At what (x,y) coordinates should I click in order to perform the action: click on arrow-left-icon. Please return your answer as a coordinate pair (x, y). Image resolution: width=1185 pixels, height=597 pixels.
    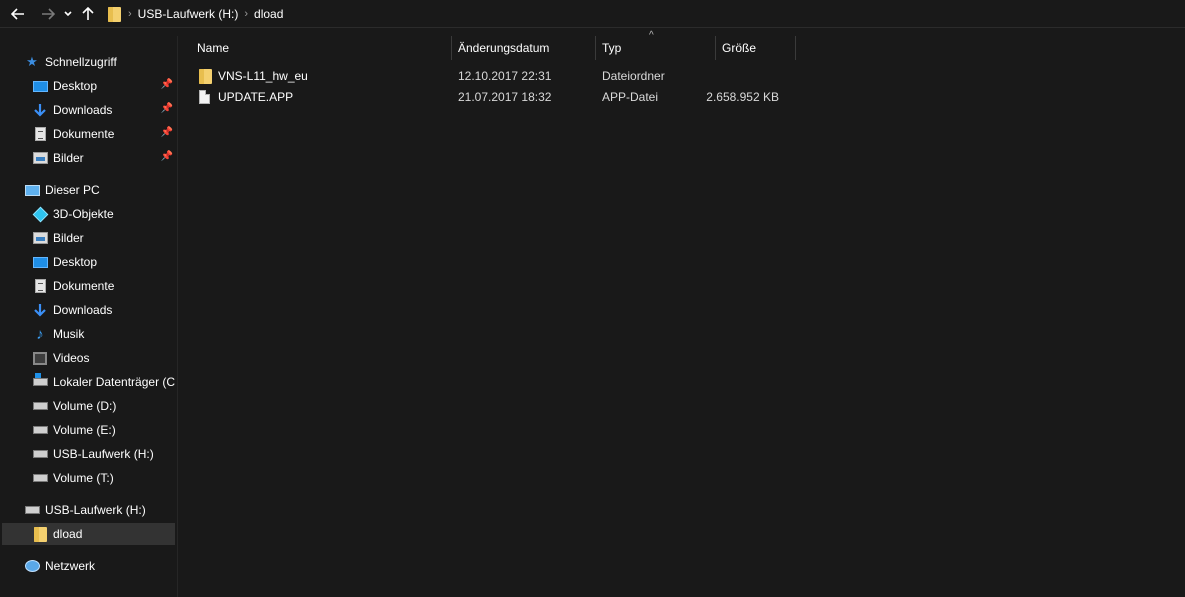
    Looking at the image, I should click on (17, 13).